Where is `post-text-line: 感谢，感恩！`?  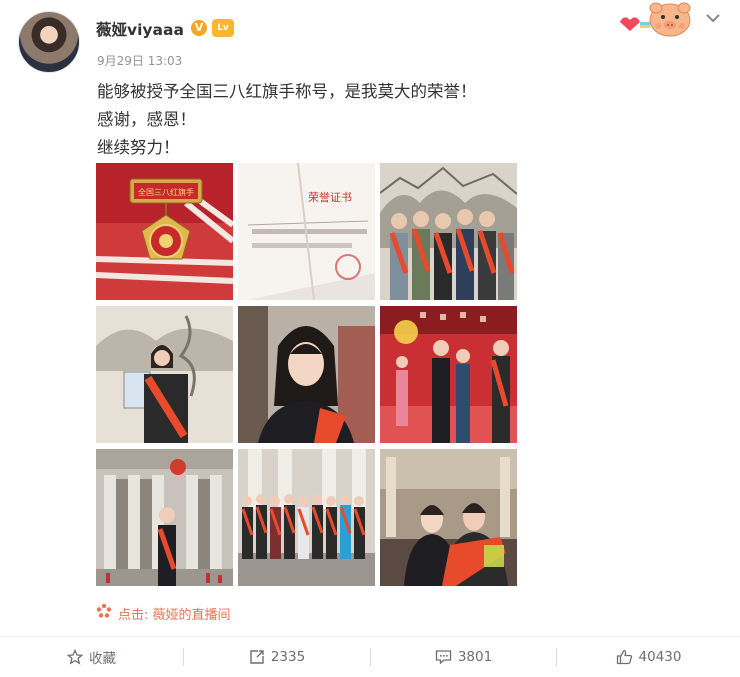 post-text-line: 感谢，感恩！ is located at coordinates (146, 119).